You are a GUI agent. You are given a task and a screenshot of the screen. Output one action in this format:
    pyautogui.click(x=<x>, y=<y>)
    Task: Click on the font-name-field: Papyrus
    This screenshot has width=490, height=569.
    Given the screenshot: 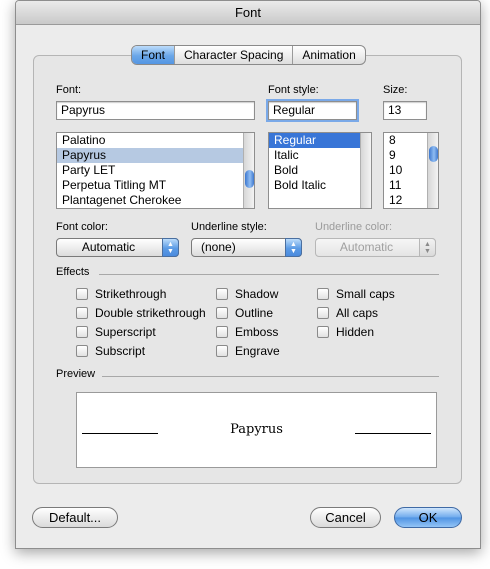 What is the action you would take?
    pyautogui.click(x=155, y=110)
    